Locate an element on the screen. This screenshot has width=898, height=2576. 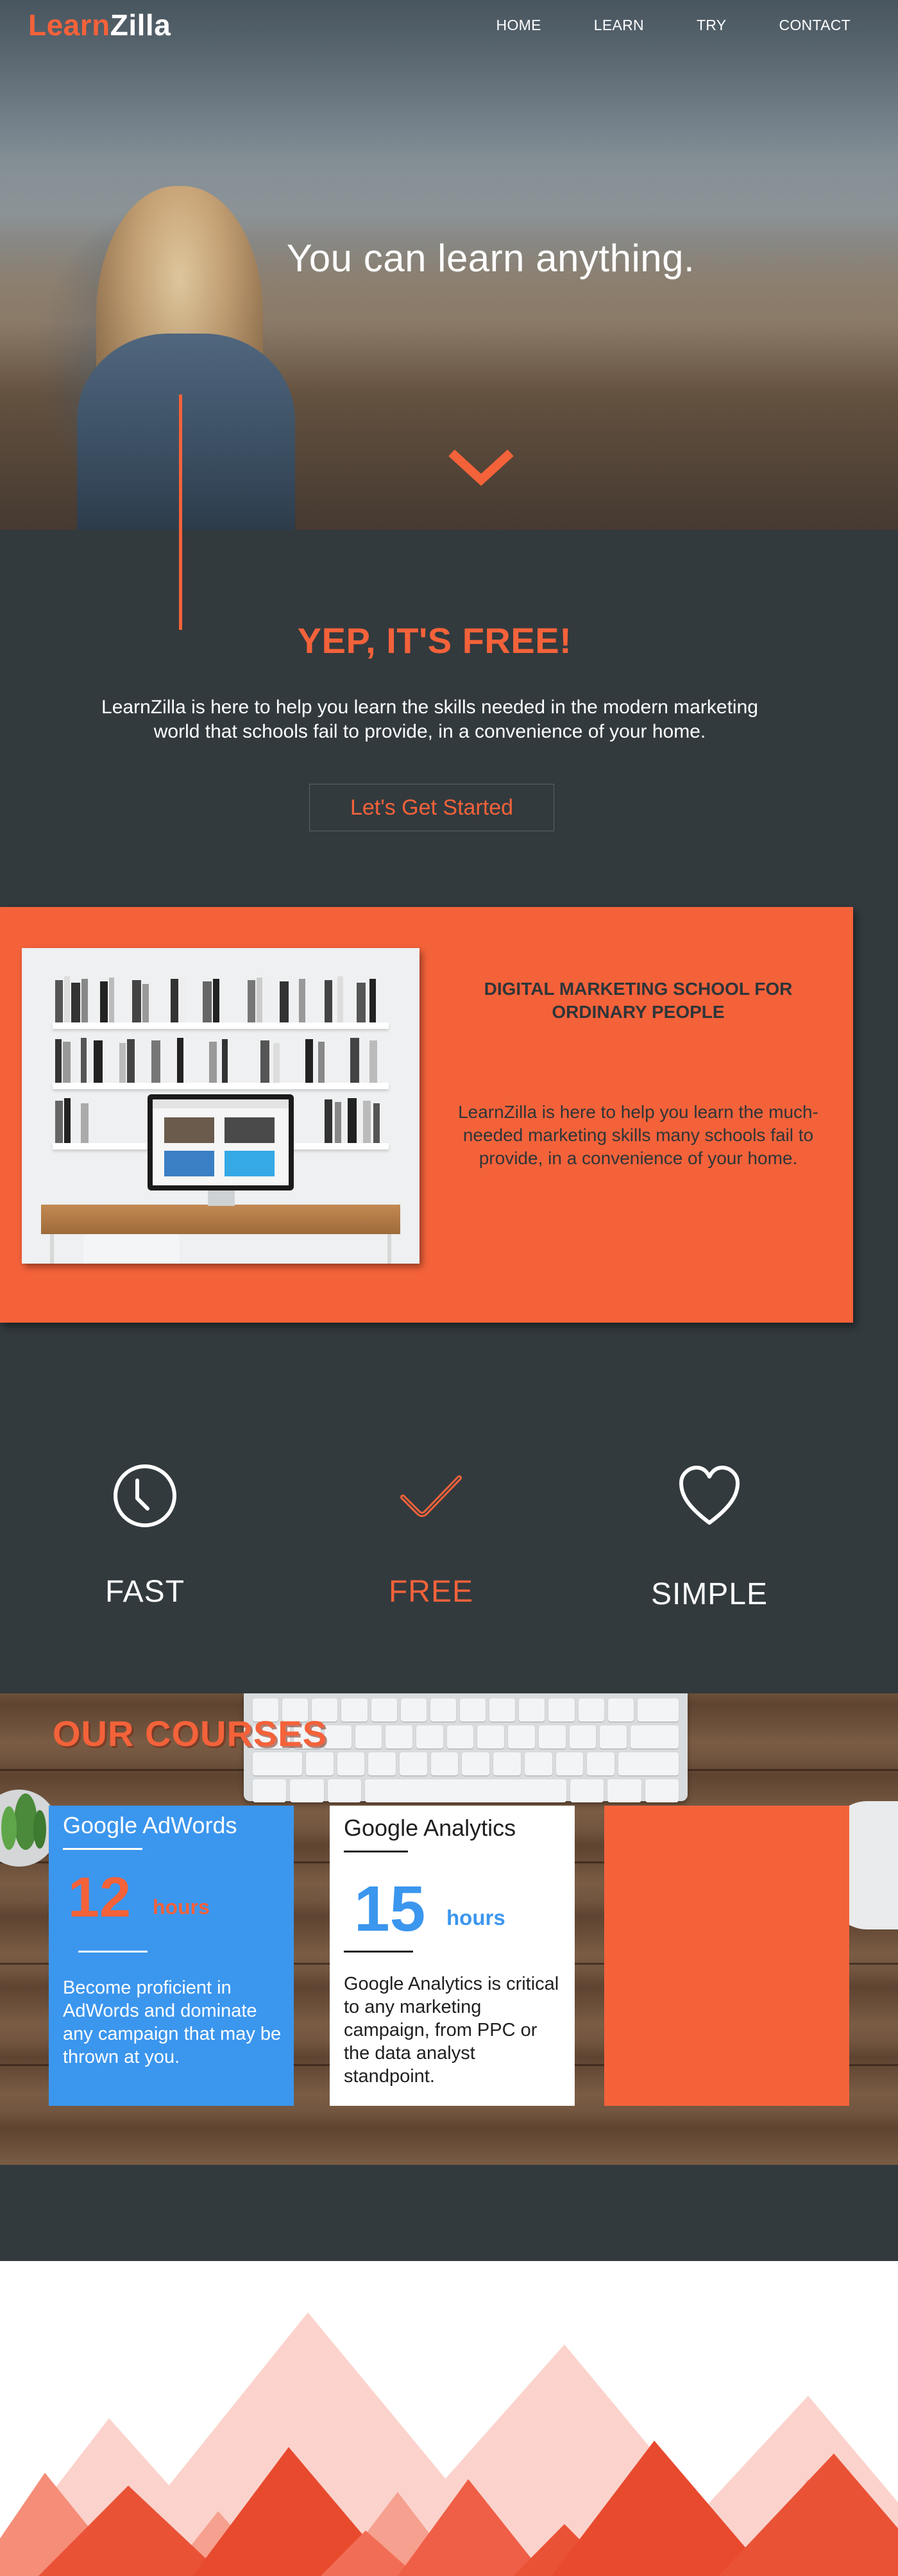
site-logo: LearnZilla is located at coordinates (100, 25).